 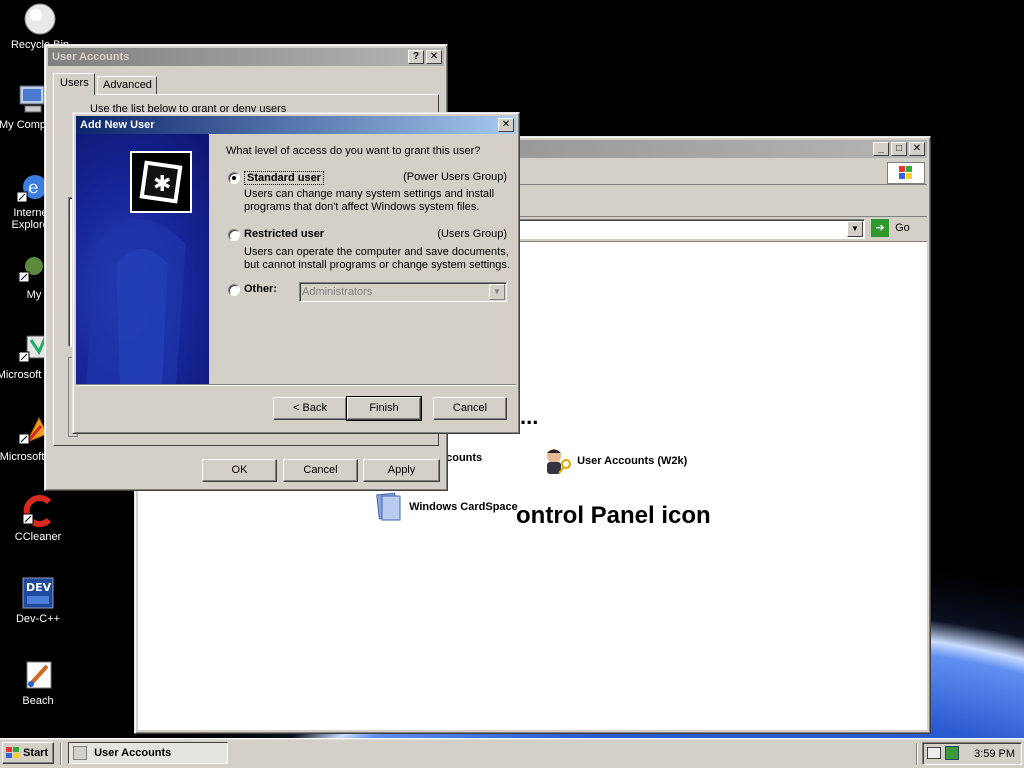 What do you see at coordinates (284, 234) in the screenshot?
I see `option-restricted-user-label: Restricted user` at bounding box center [284, 234].